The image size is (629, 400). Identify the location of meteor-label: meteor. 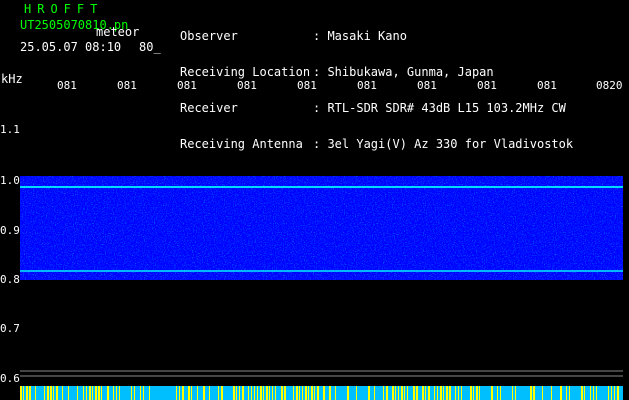
(118, 32).